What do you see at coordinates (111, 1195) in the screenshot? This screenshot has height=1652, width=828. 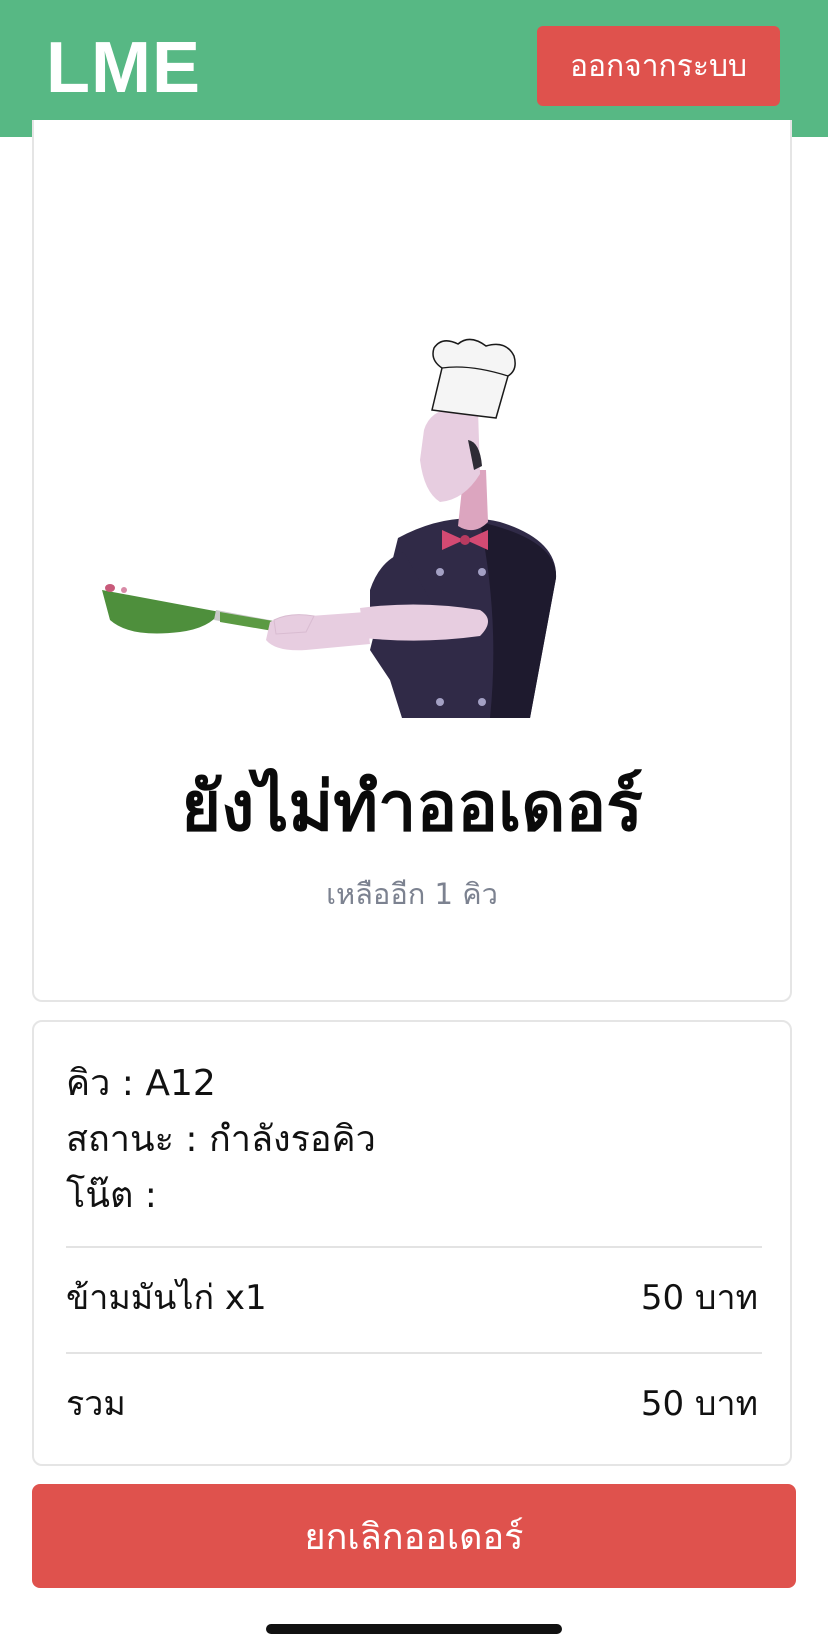 I see `order-note: โน๊ต :` at bounding box center [111, 1195].